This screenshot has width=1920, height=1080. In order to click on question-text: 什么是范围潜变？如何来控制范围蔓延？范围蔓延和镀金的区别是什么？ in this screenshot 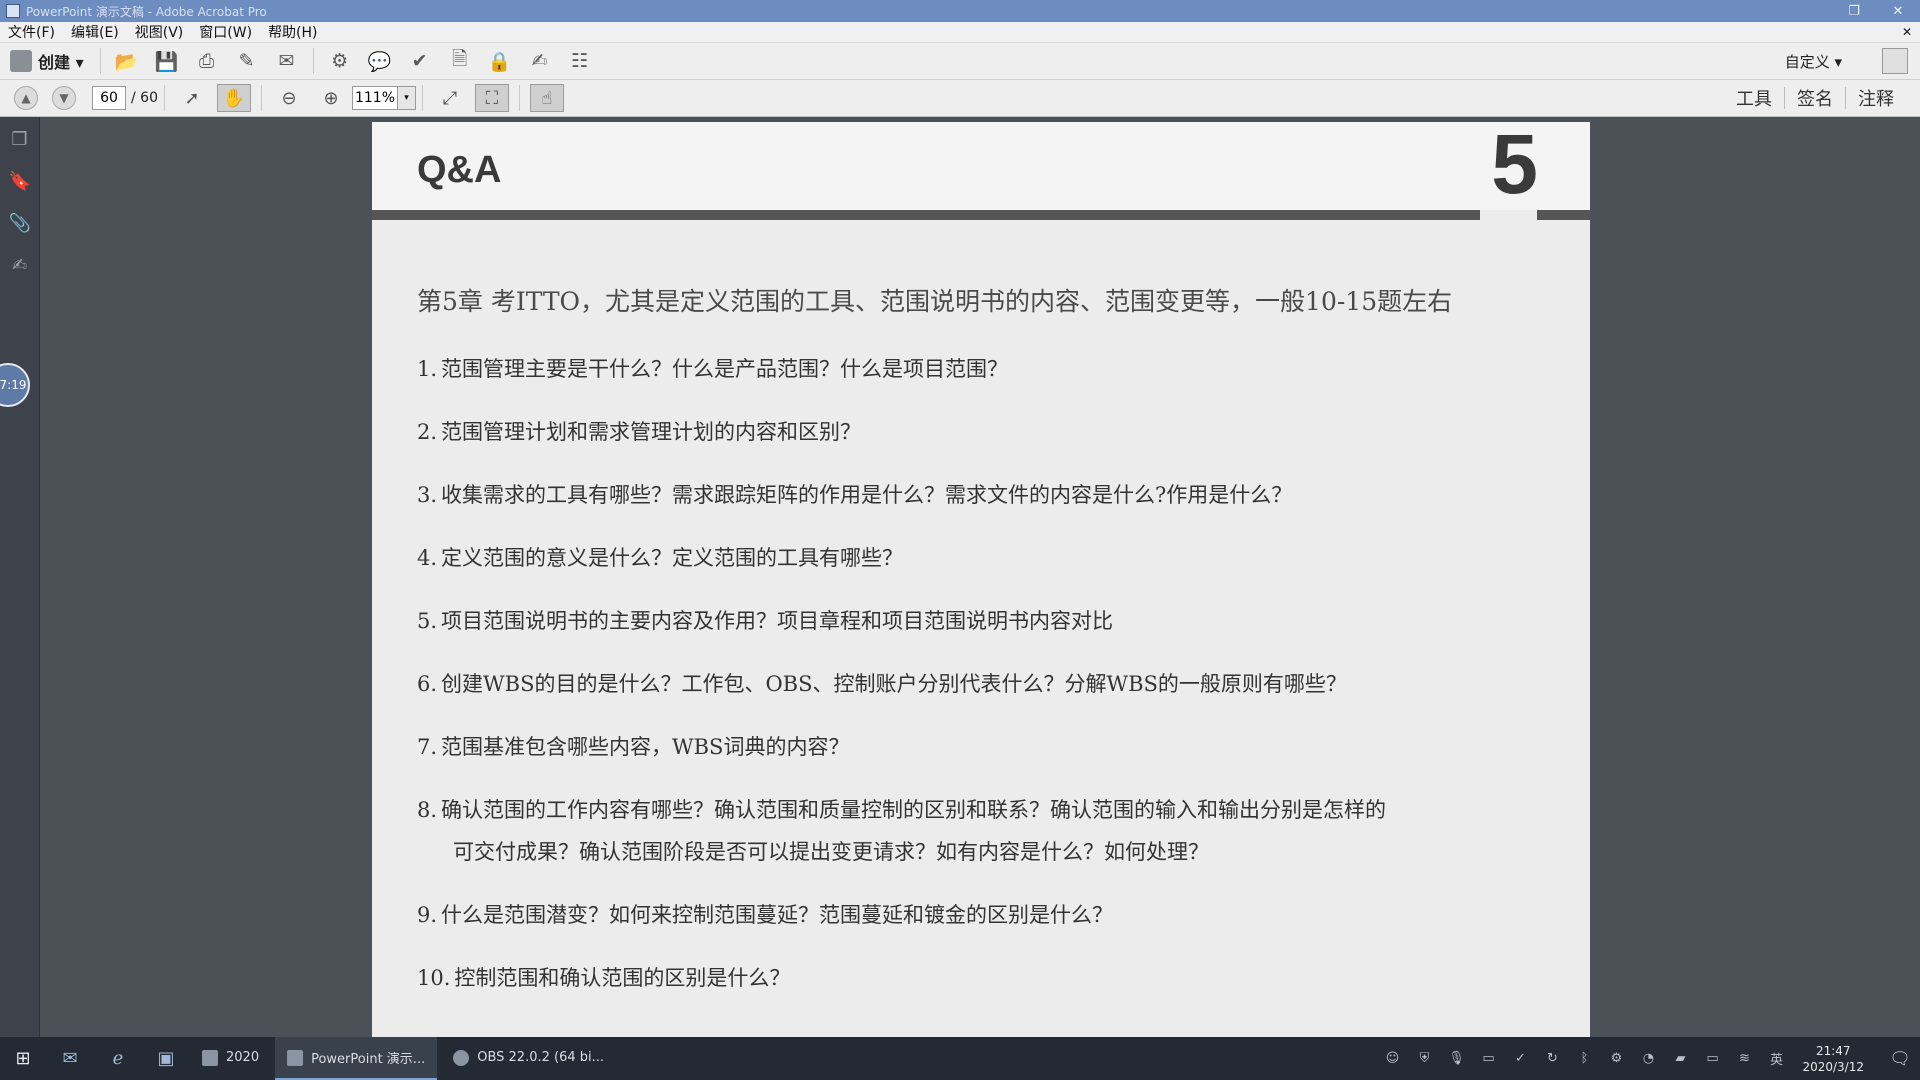, I will do `click(777, 915)`.